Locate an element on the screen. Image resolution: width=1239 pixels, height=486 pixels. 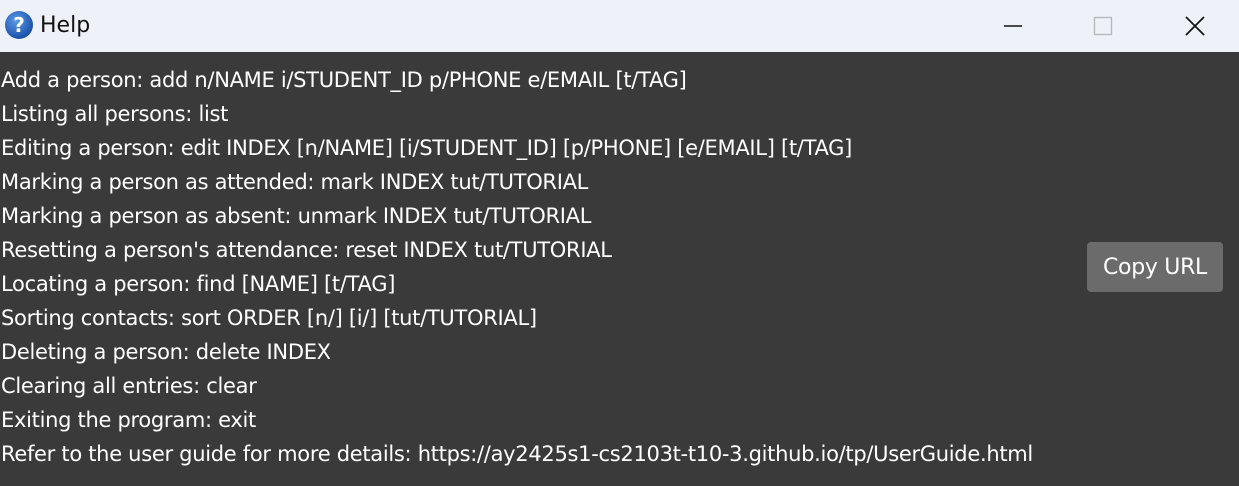
minimize-button is located at coordinates (1013, 26).